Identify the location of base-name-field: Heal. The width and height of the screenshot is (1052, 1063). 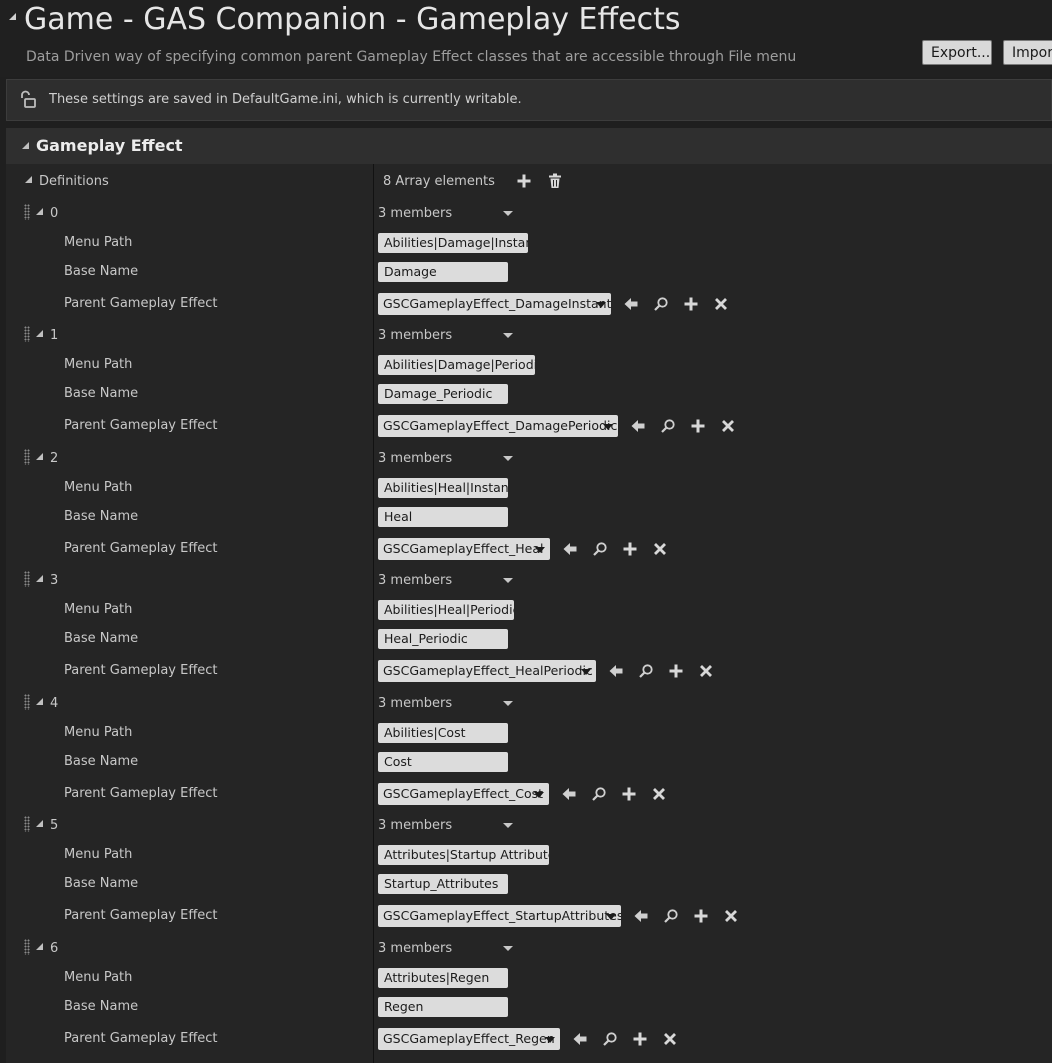
(443, 517).